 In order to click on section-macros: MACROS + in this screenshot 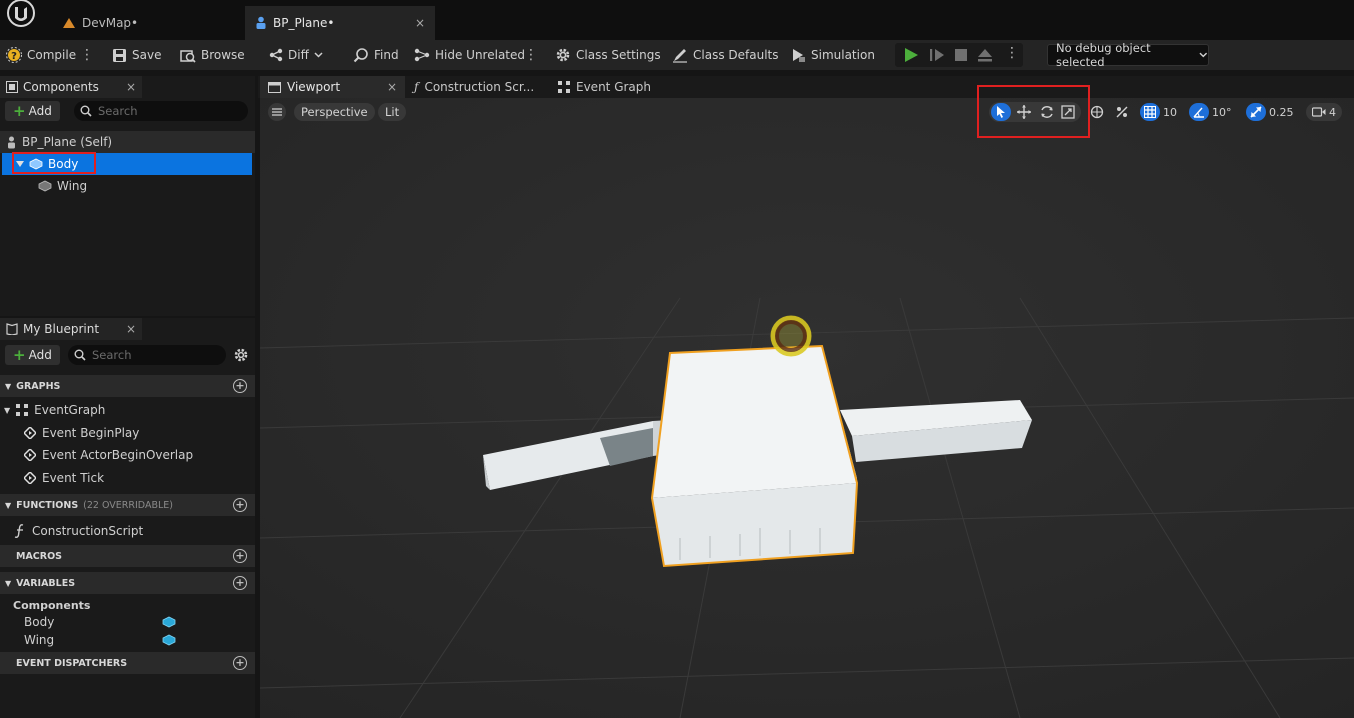, I will do `click(127, 556)`.